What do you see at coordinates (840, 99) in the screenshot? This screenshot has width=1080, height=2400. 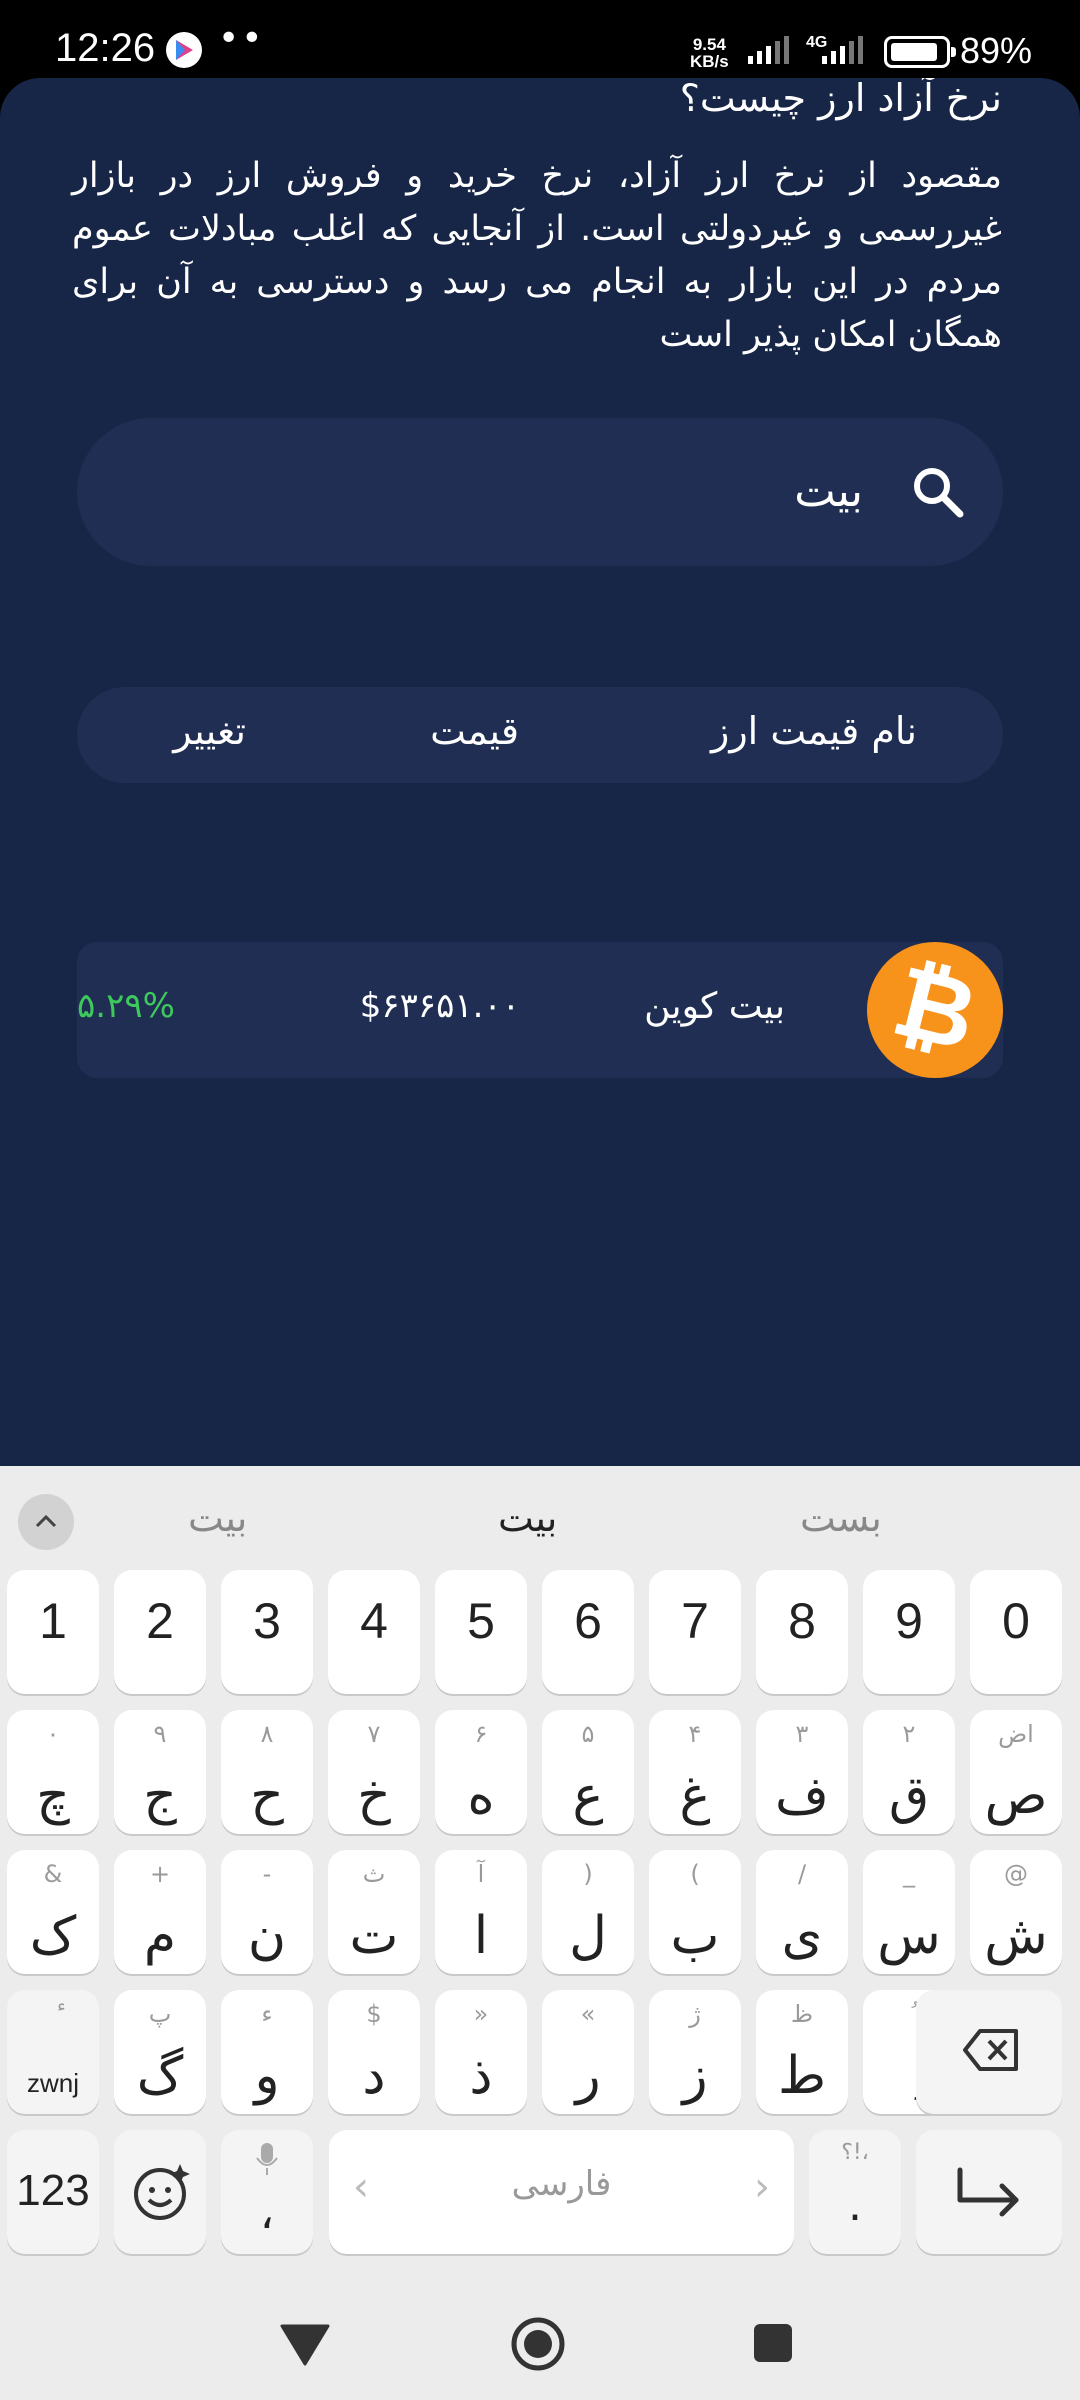 I see `info-title: نرخ آزاد ارز چیست؟` at bounding box center [840, 99].